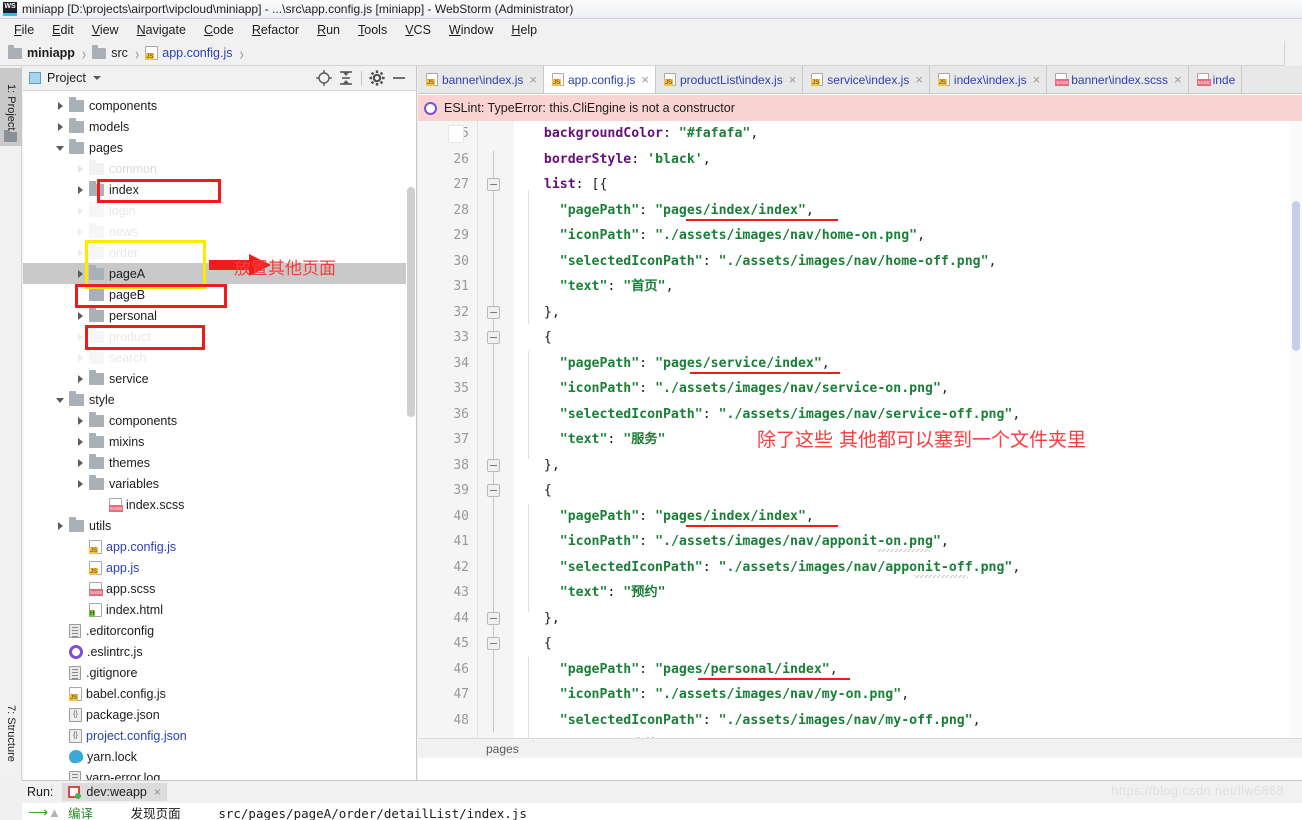  I want to click on editor-tab-banner-index-js: banner\index.js ×, so click(481, 79).